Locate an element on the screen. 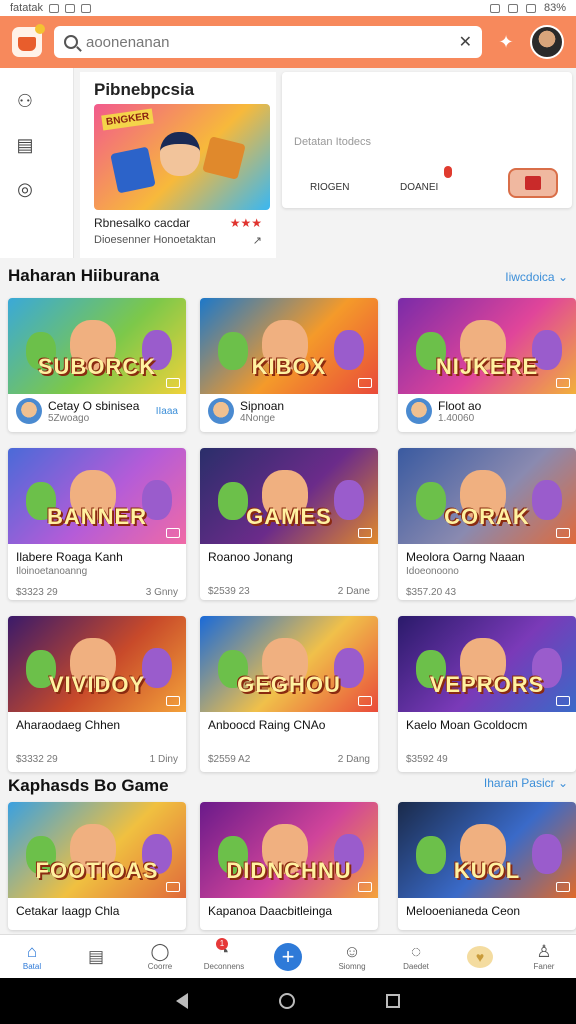 This screenshot has width=576, height=1024. card-meta: $3323 29 3 Gnny is located at coordinates (97, 588).